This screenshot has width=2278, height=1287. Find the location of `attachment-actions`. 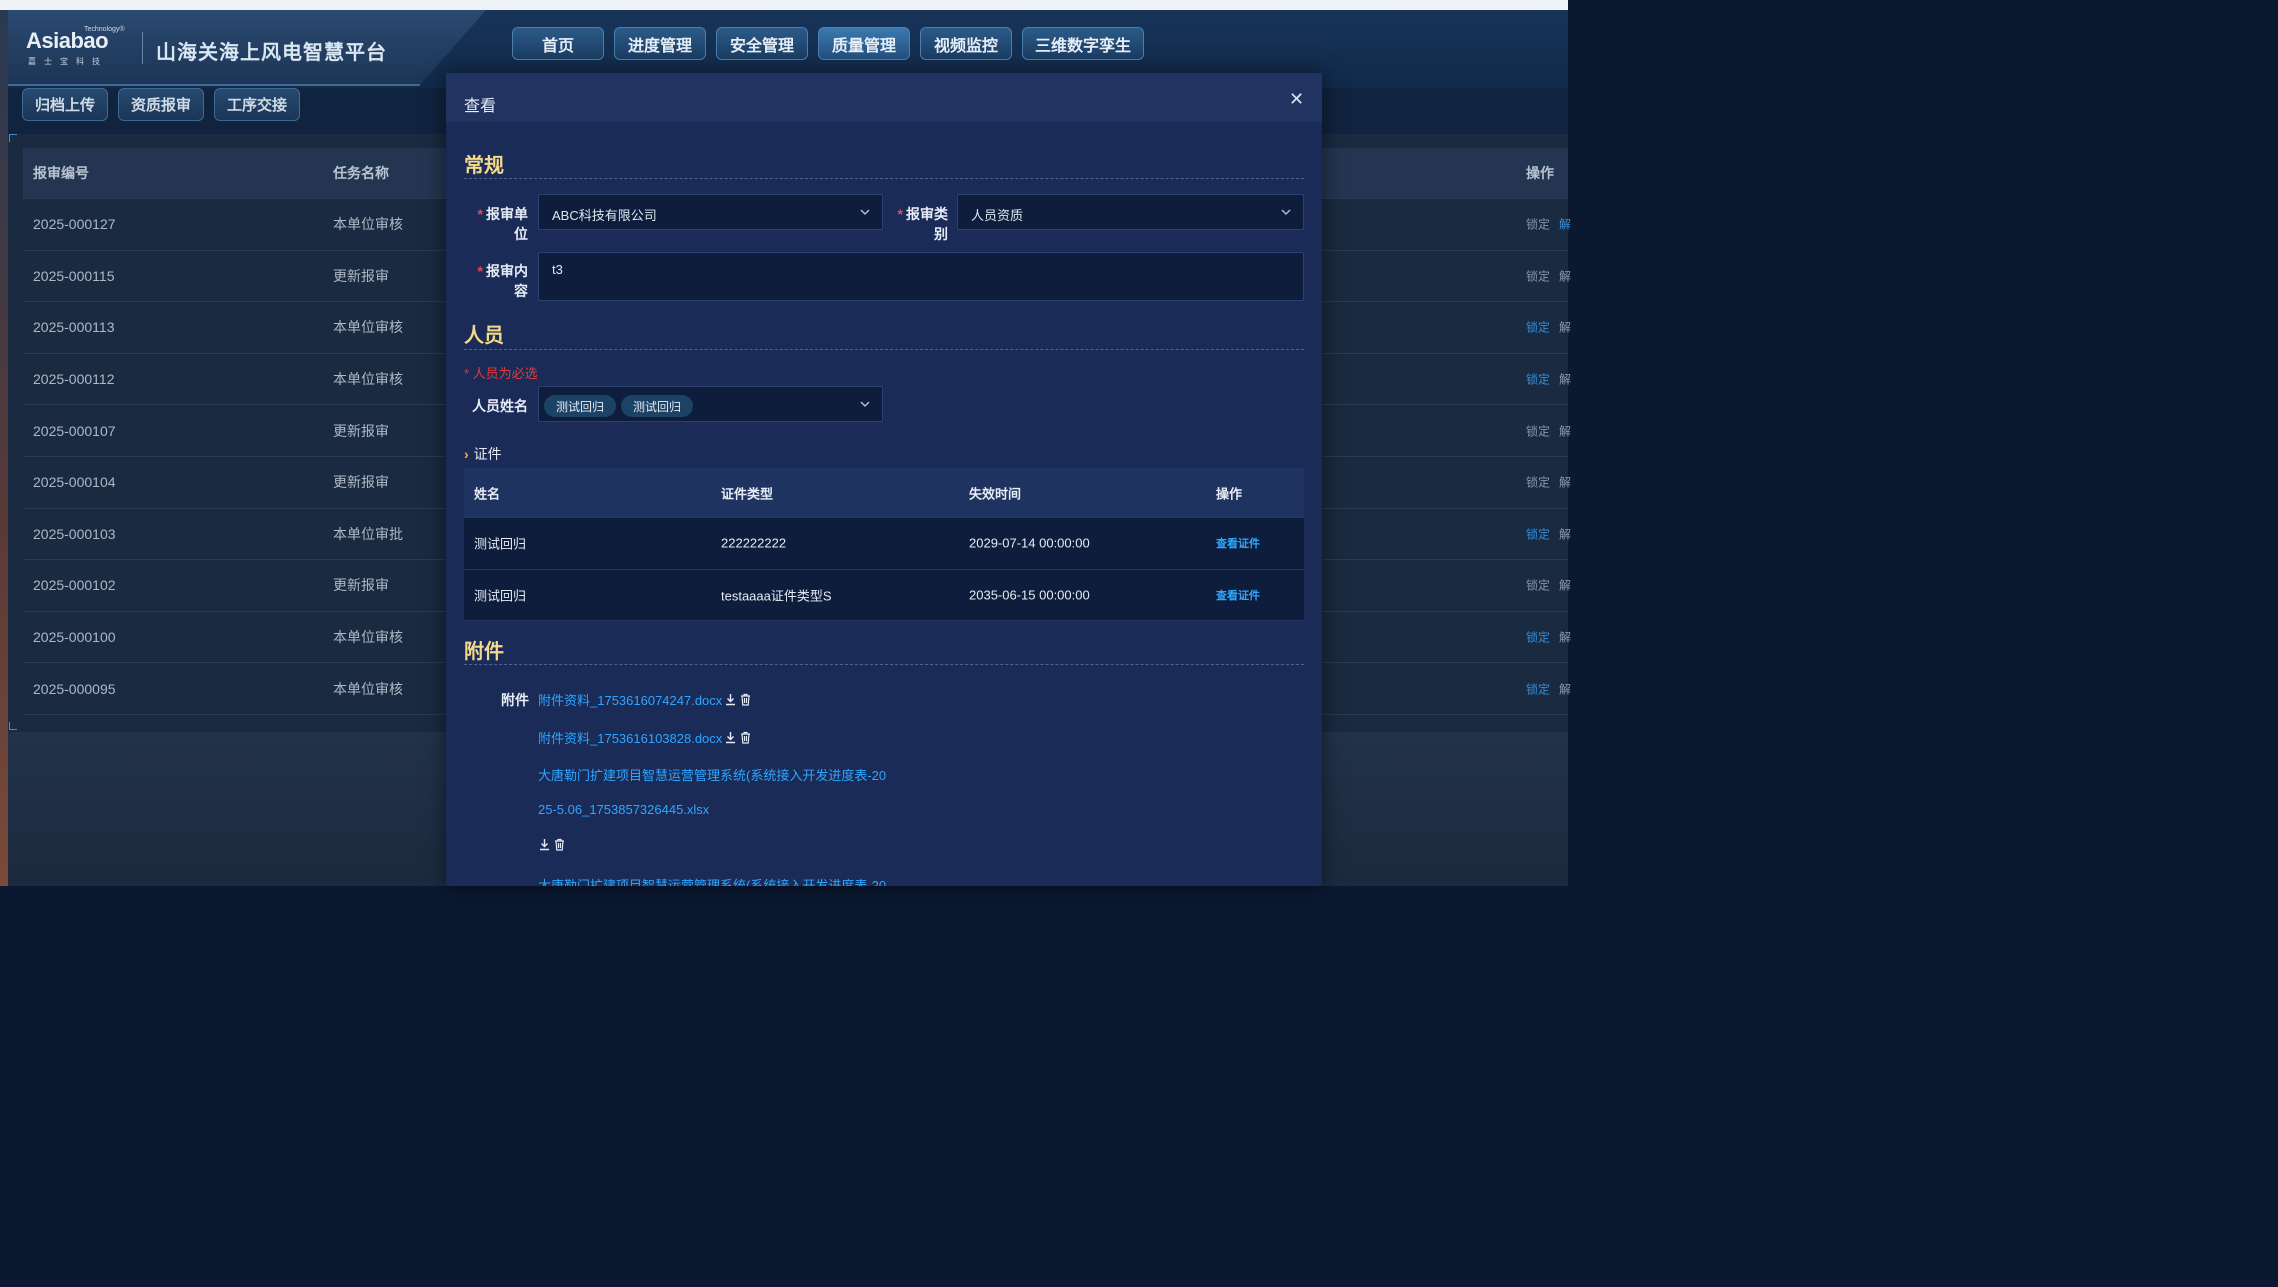

attachment-actions is located at coordinates (552, 844).